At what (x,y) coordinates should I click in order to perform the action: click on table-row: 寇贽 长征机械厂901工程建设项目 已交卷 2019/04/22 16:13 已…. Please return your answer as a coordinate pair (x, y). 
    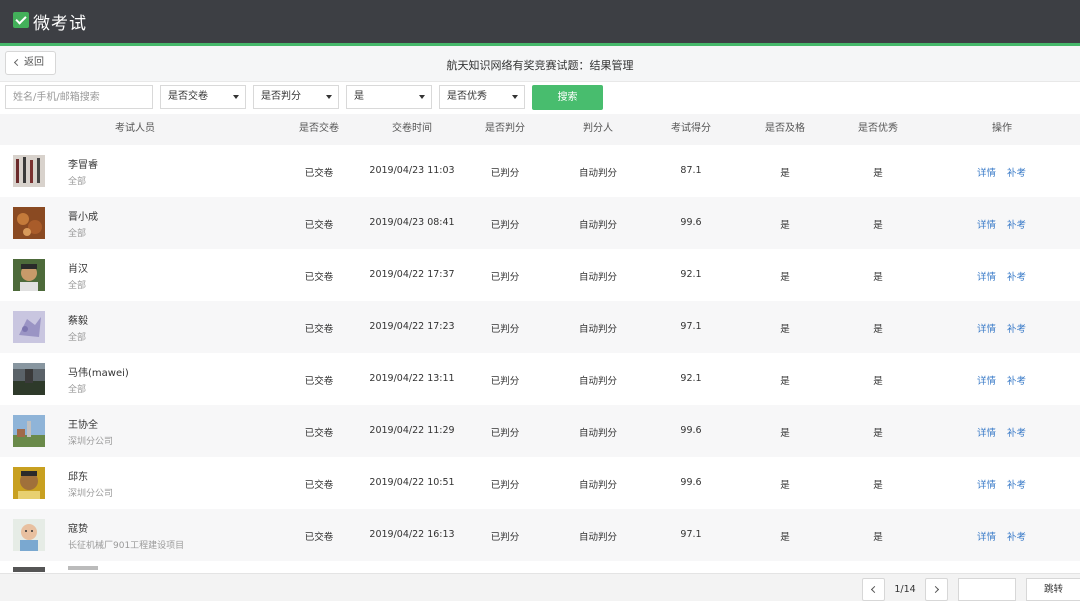
    Looking at the image, I should click on (540, 535).